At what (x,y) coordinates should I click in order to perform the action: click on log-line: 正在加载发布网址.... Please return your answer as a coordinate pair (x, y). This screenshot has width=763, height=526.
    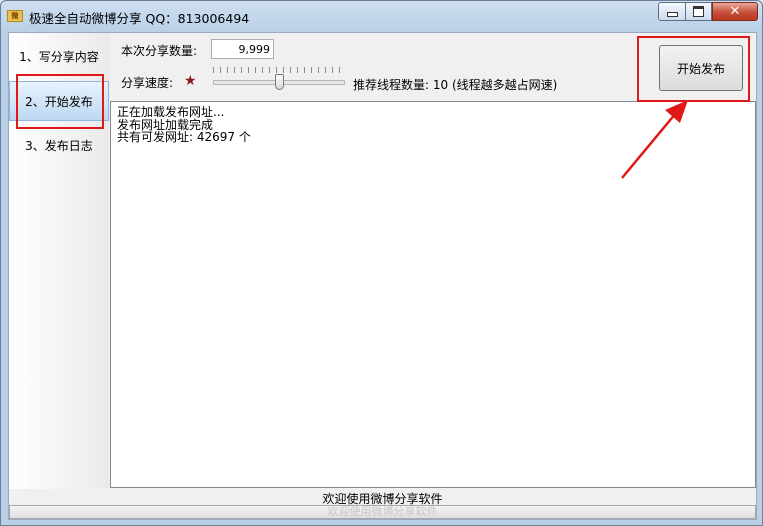
    Looking at the image, I should click on (171, 112).